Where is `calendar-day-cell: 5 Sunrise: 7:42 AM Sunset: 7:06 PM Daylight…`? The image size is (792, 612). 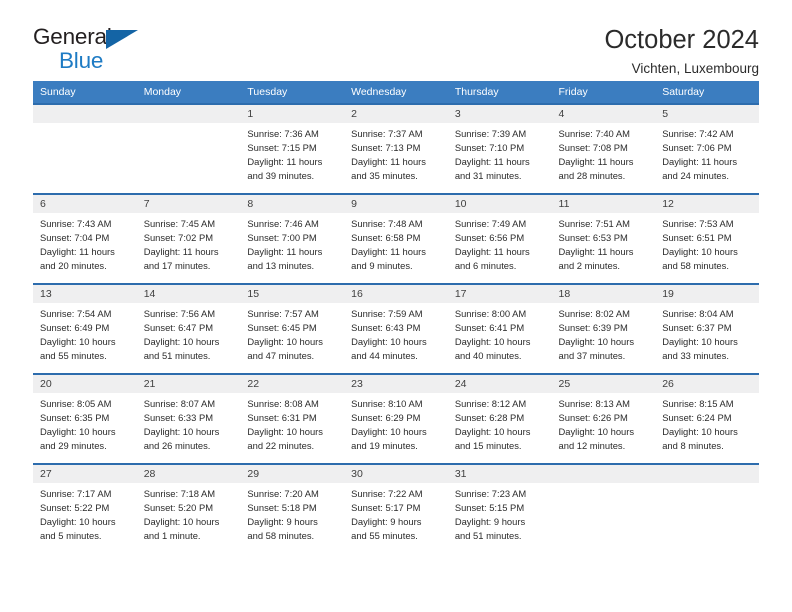
calendar-day-cell: 5 Sunrise: 7:42 AM Sunset: 7:06 PM Daylight… is located at coordinates (707, 148).